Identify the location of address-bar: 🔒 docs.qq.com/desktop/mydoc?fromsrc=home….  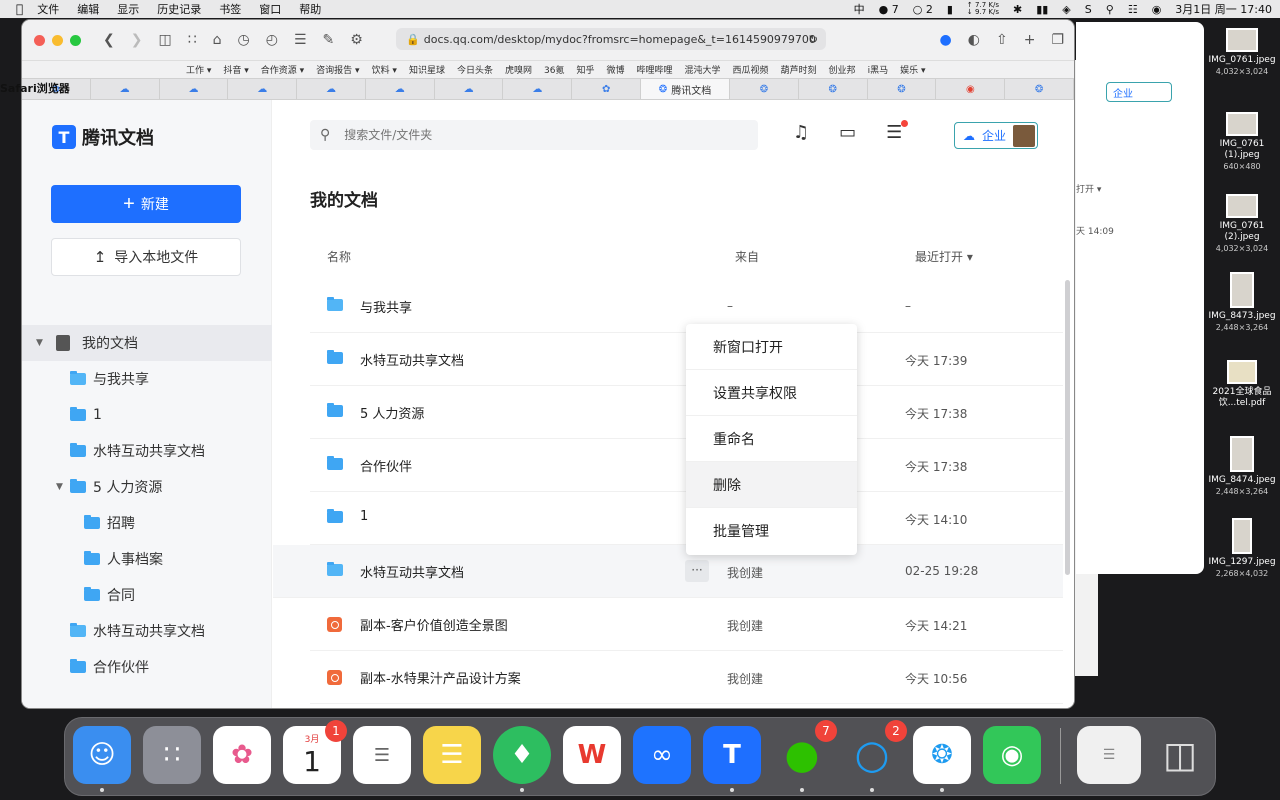
(611, 39).